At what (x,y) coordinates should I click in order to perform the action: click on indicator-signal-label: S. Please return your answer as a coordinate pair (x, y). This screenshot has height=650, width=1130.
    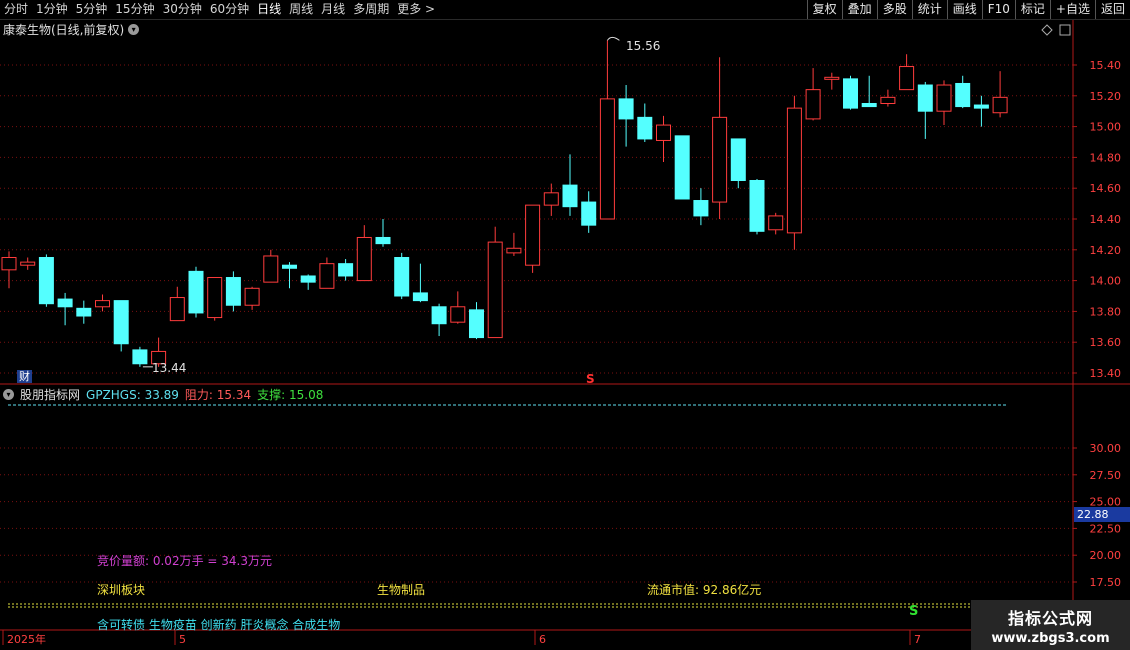
    Looking at the image, I should click on (913, 611).